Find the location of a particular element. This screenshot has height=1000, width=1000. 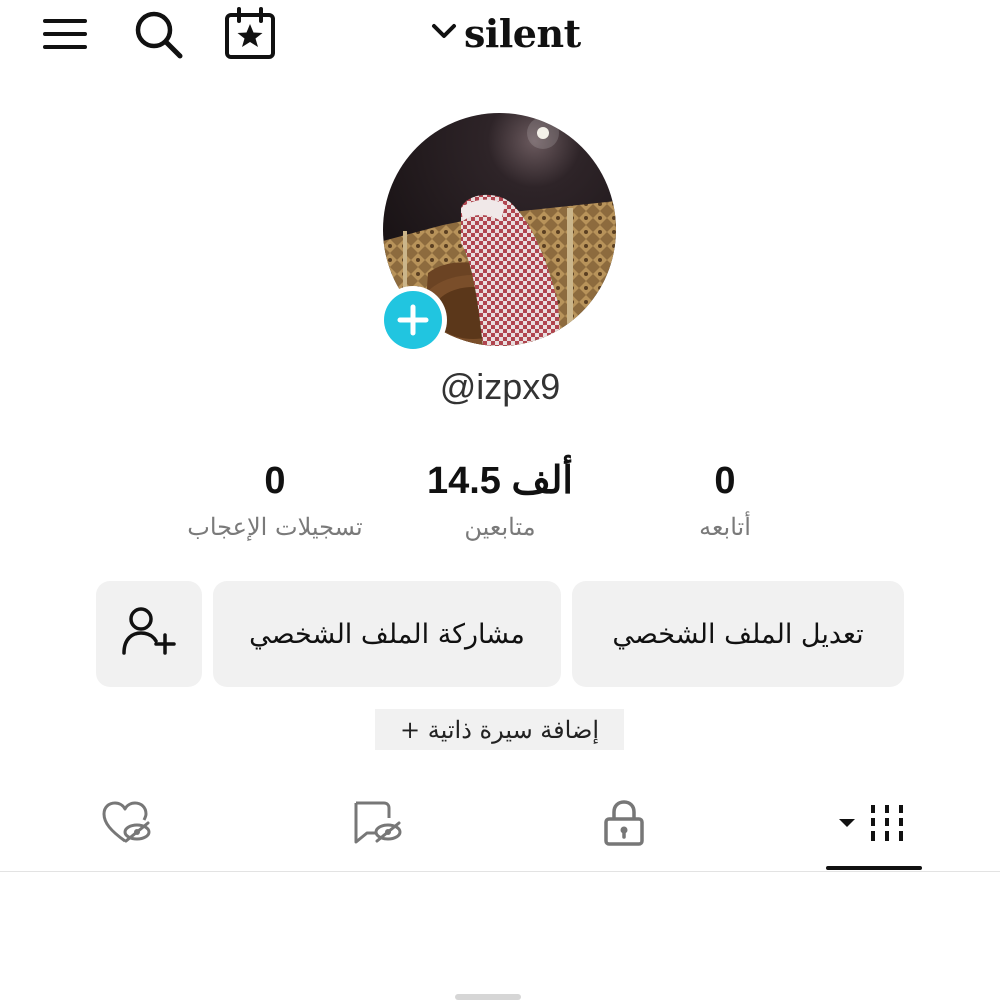

followers-label: متابعين is located at coordinates (500, 527).